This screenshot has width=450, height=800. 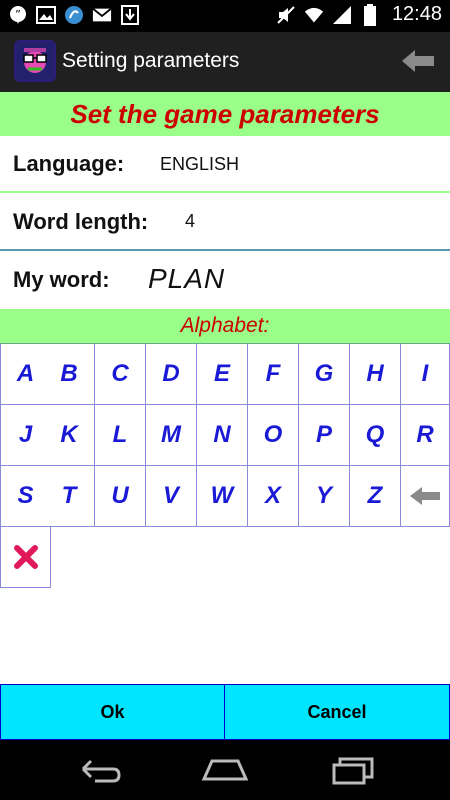 I want to click on letter-key: W, so click(x=222, y=496).